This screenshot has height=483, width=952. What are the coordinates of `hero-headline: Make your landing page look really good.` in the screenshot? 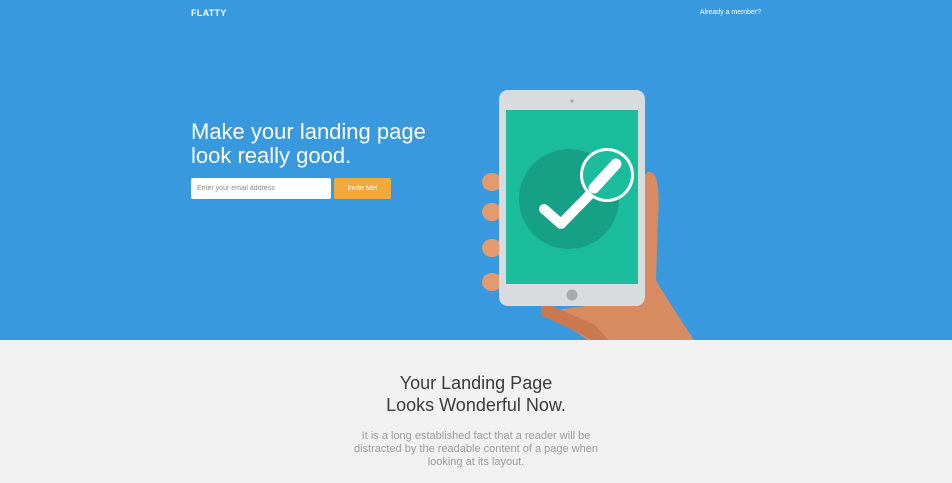 It's located at (331, 144).